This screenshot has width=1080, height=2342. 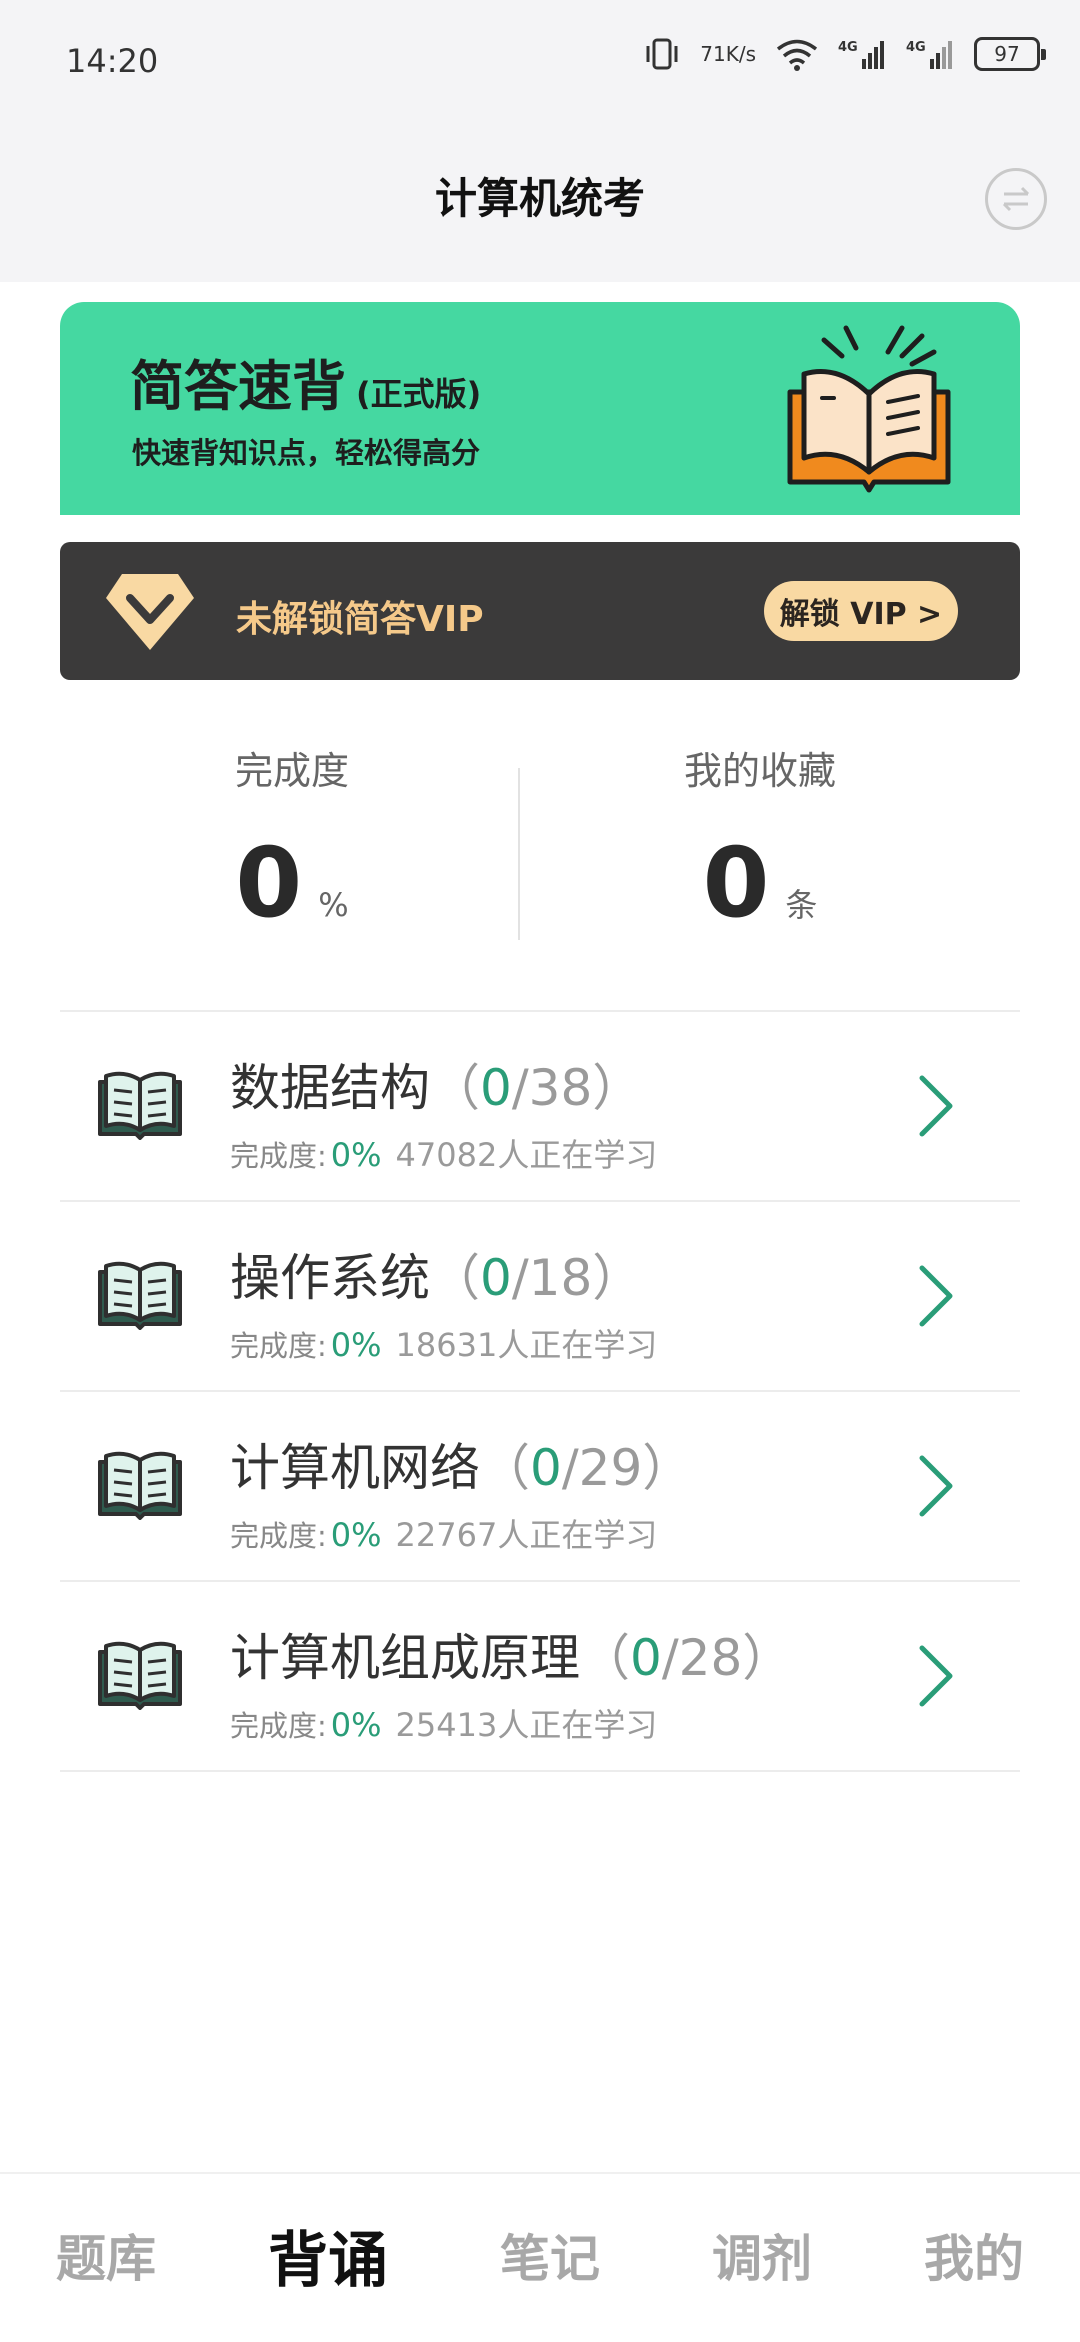 I want to click on subject-title: 计算机网络（0/29）, so click(x=461, y=1464).